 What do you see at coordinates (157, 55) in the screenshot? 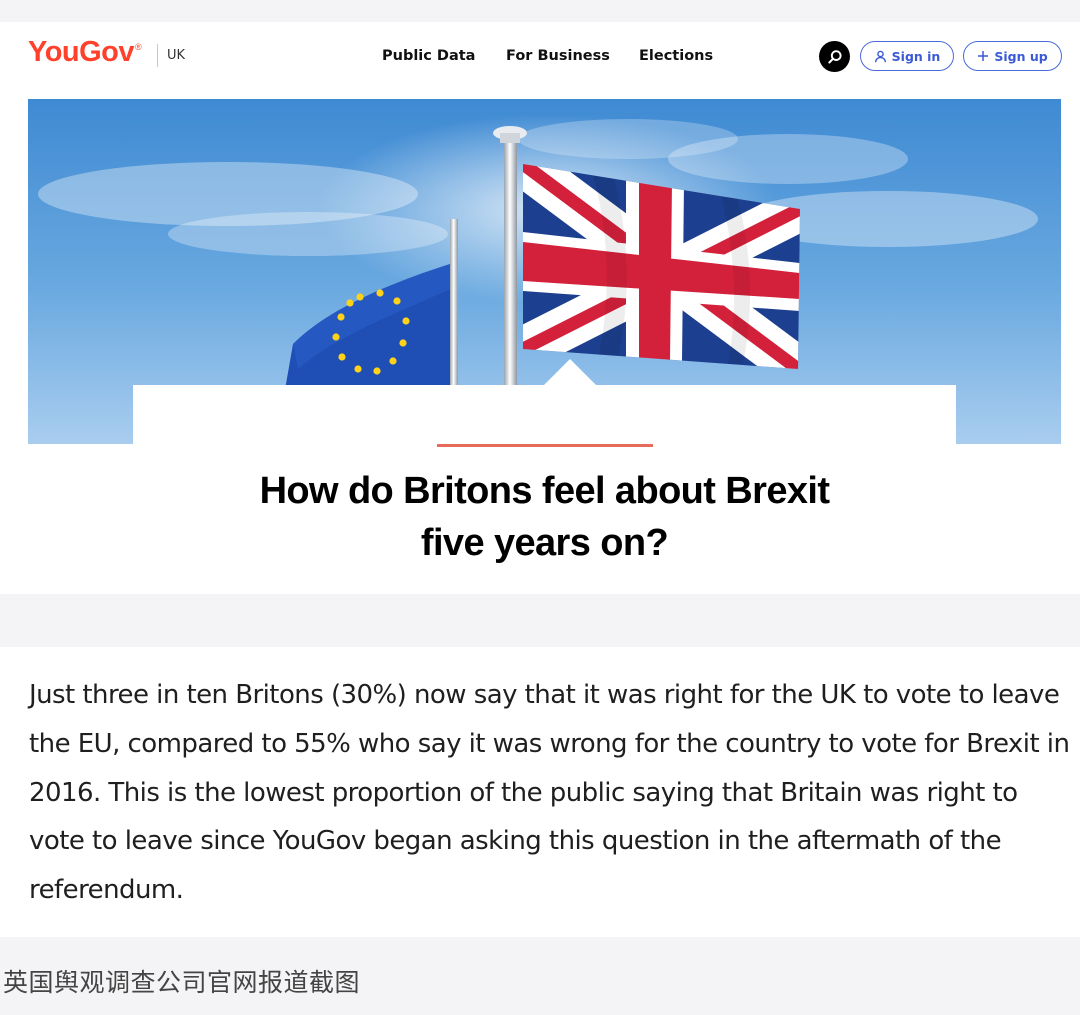
I see `logo-divider` at bounding box center [157, 55].